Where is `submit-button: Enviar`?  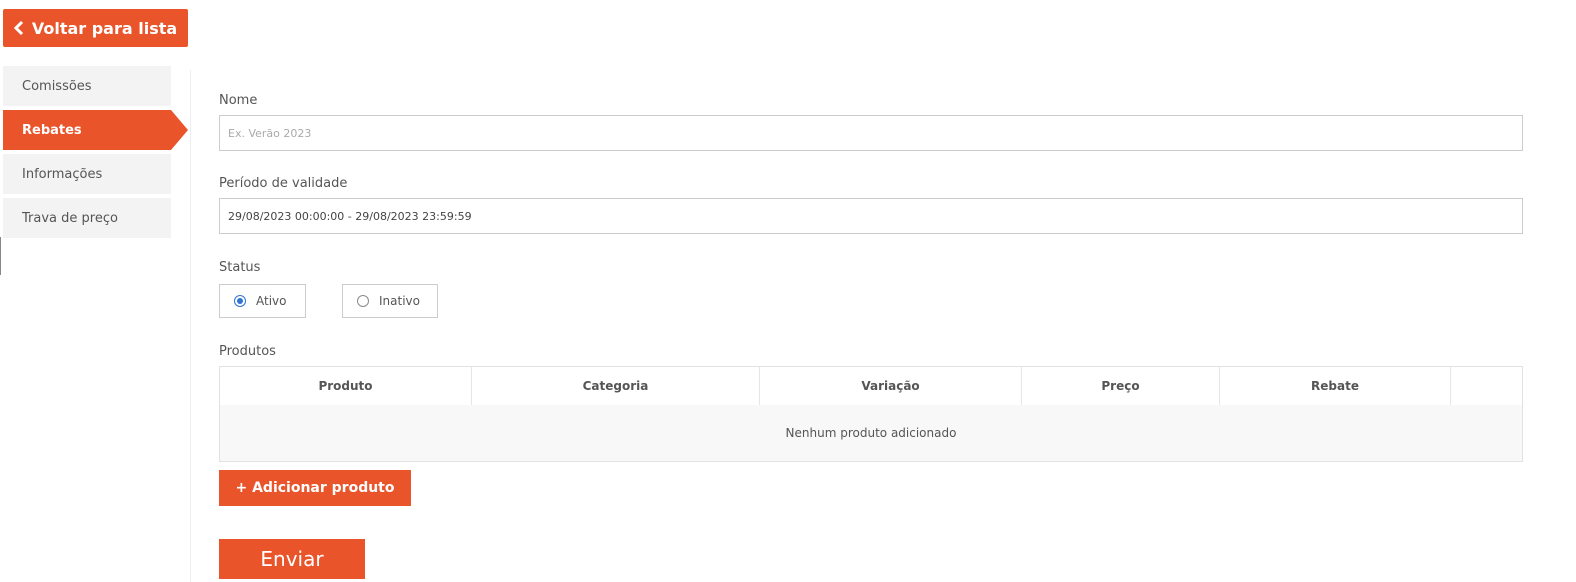 submit-button: Enviar is located at coordinates (292, 559).